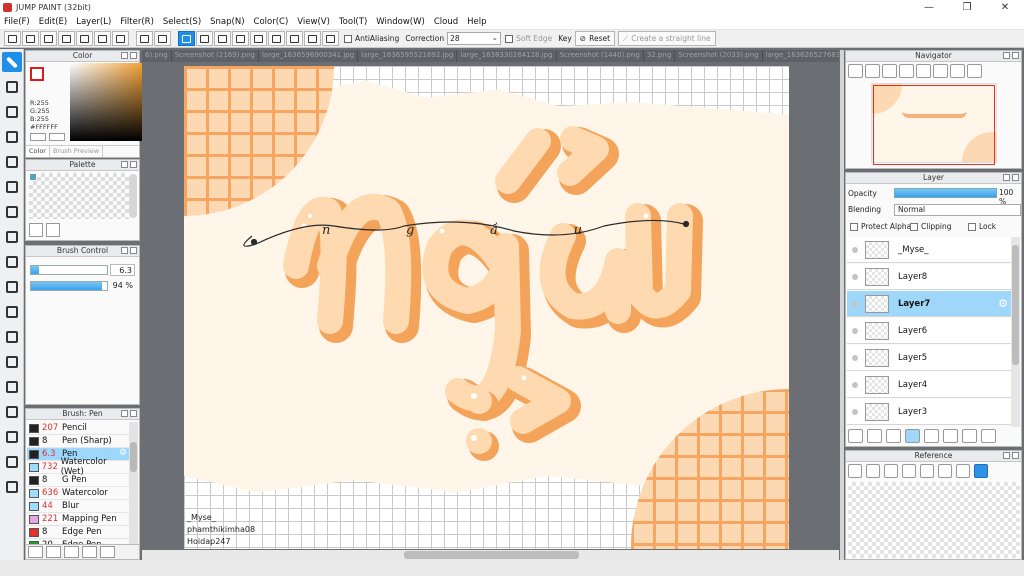 Image resolution: width=1024 pixels, height=576 pixels. I want to click on line-tool-icon, so click(12, 137).